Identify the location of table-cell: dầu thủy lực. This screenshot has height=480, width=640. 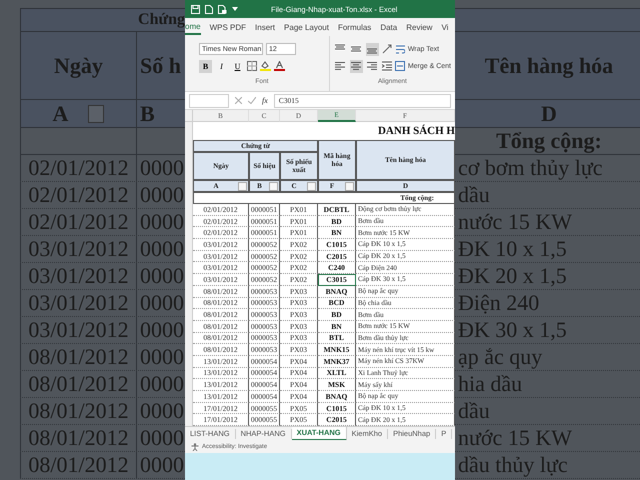
(513, 465).